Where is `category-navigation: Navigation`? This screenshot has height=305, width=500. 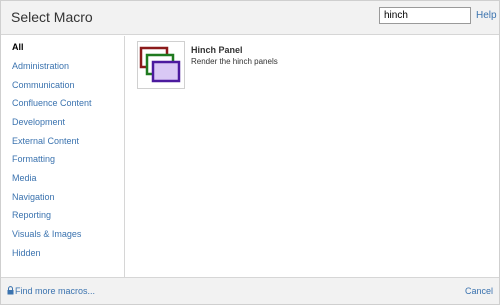
category-navigation: Navigation is located at coordinates (33, 197).